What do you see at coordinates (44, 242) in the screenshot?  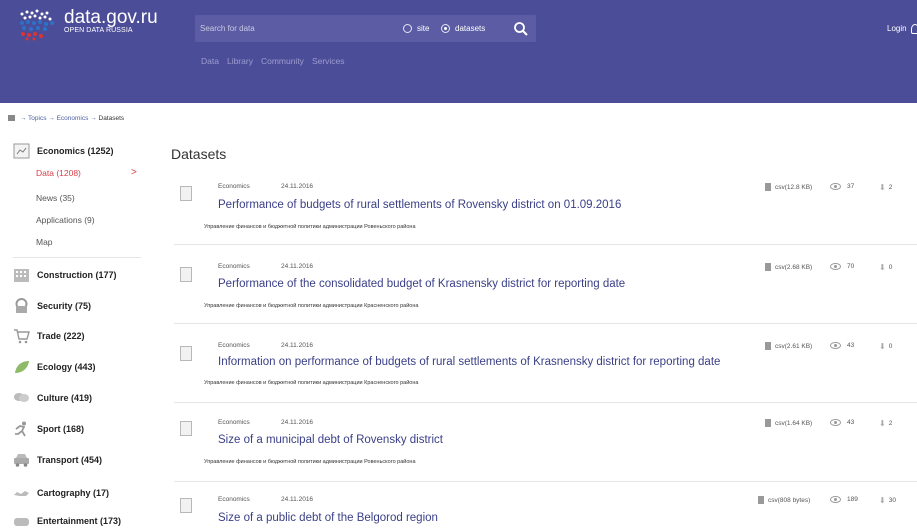 I see `sidebar-subitem-map: Map` at bounding box center [44, 242].